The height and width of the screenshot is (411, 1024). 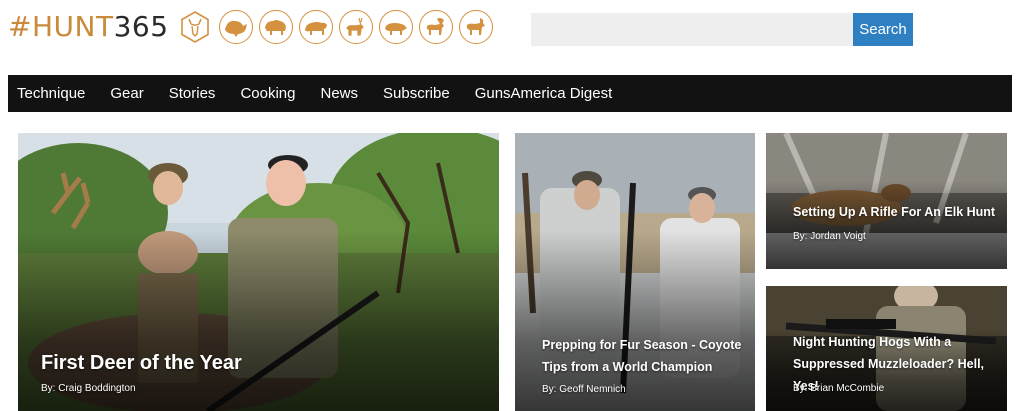 What do you see at coordinates (883, 29) in the screenshot?
I see `search-button: Search` at bounding box center [883, 29].